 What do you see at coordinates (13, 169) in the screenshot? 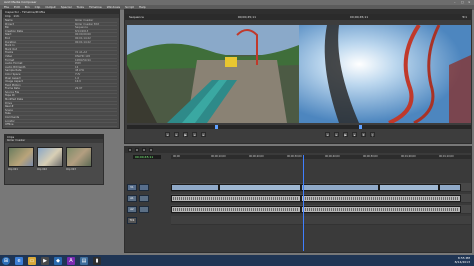
I see `clip-label: Clip 001` at bounding box center [13, 169].